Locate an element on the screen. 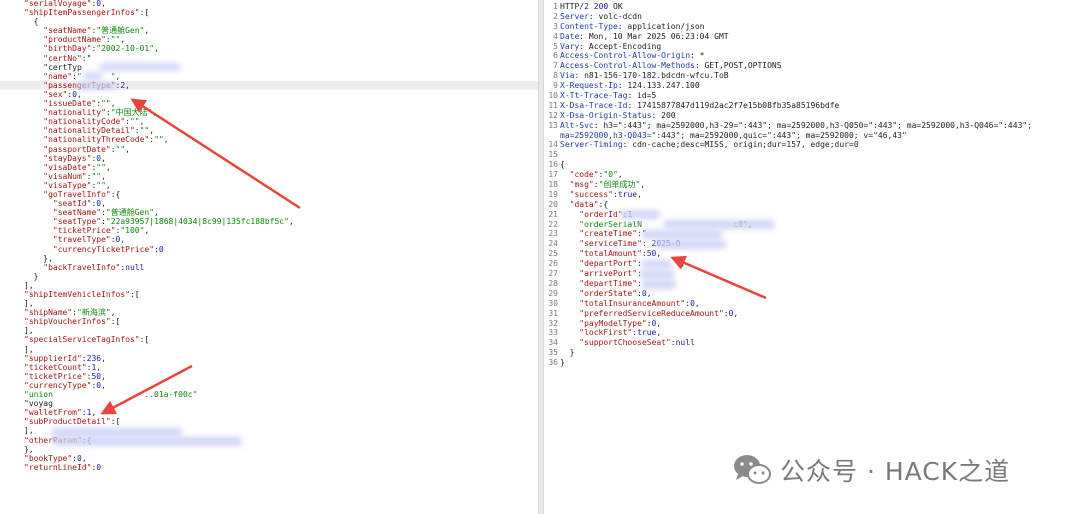  code-line: "shipItemPassengerInfos":[ is located at coordinates (87, 13).